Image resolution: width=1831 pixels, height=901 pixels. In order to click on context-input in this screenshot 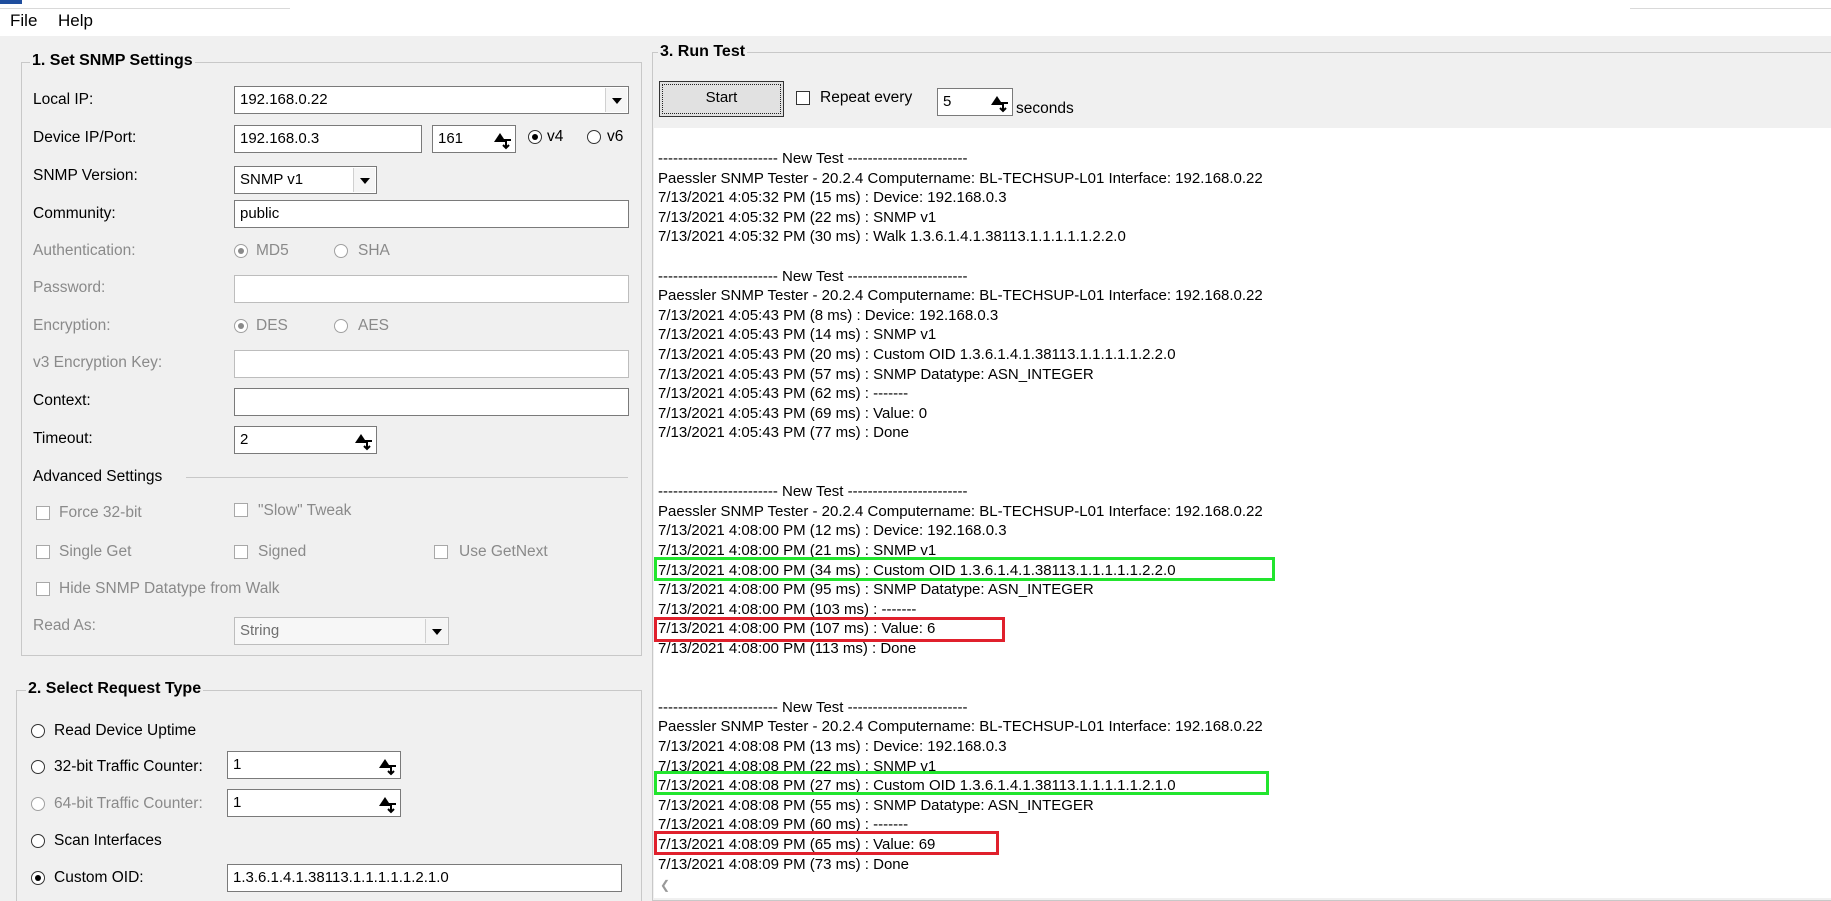, I will do `click(431, 402)`.